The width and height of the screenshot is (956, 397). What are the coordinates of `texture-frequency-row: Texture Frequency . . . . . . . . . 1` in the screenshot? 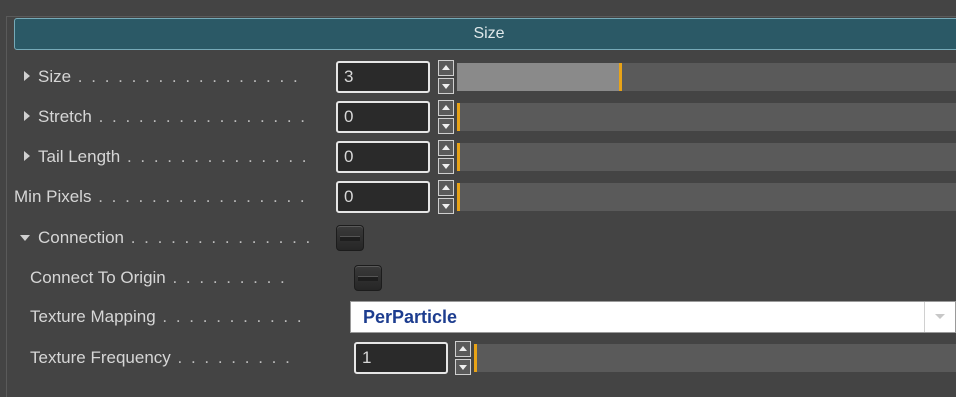 It's located at (478, 358).